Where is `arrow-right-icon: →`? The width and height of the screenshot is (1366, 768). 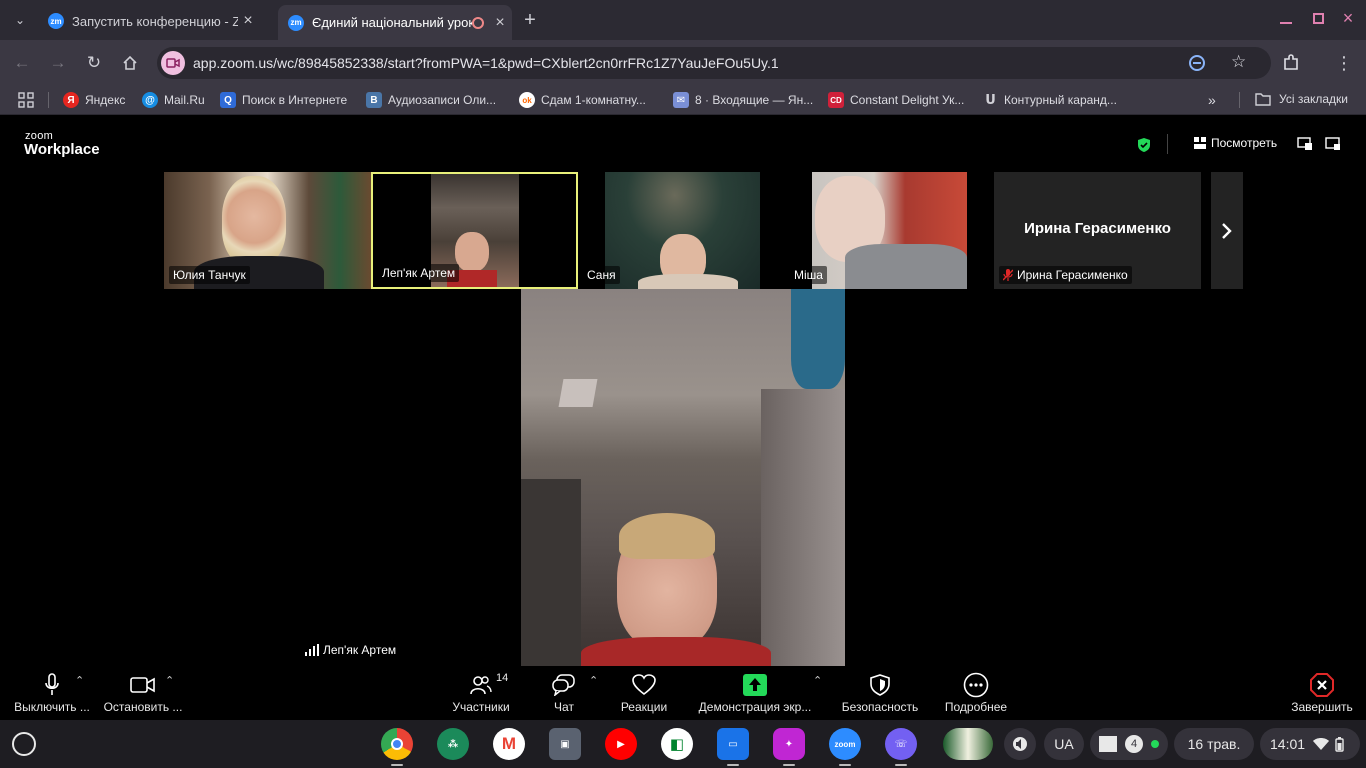
arrow-right-icon: → is located at coordinates (58, 62).